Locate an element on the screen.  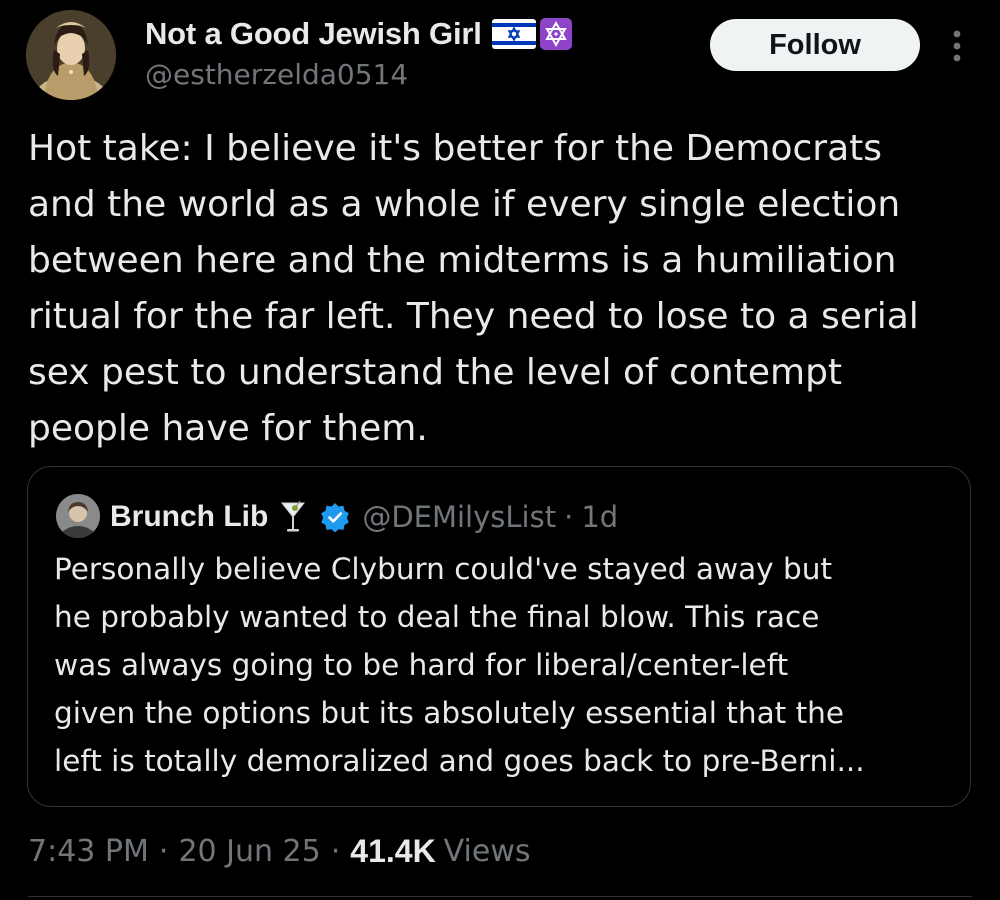
views-count: 41.4K is located at coordinates (392, 851).